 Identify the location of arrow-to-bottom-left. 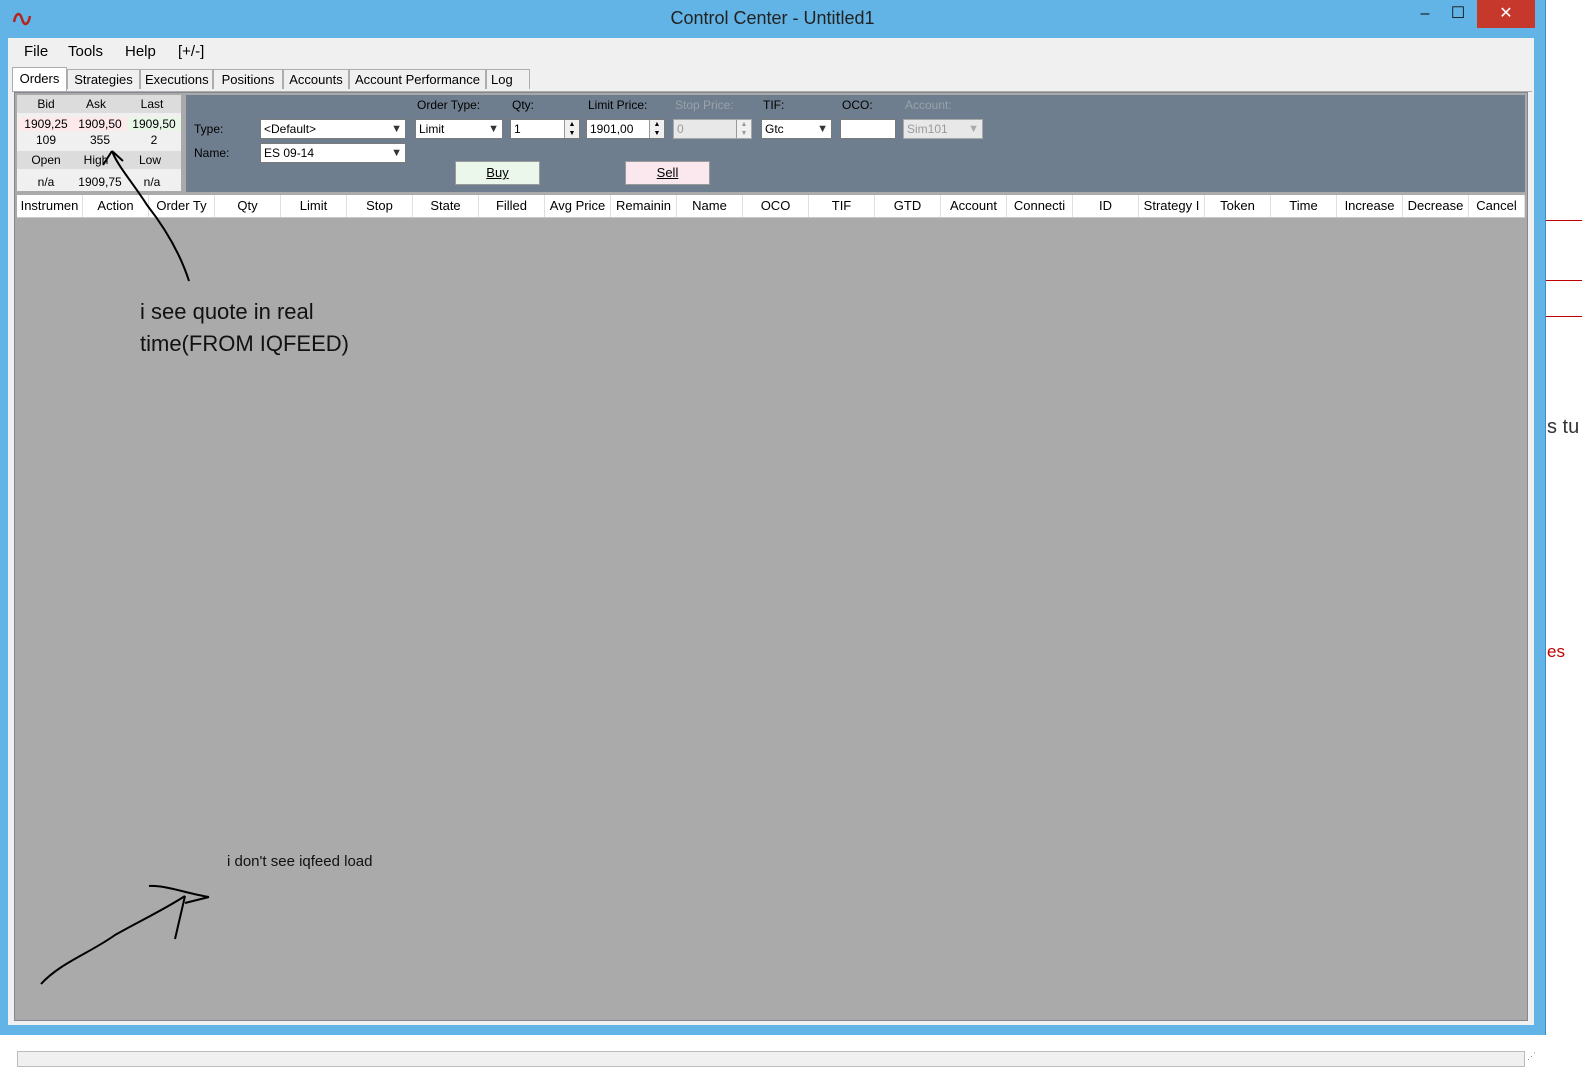
(125, 934).